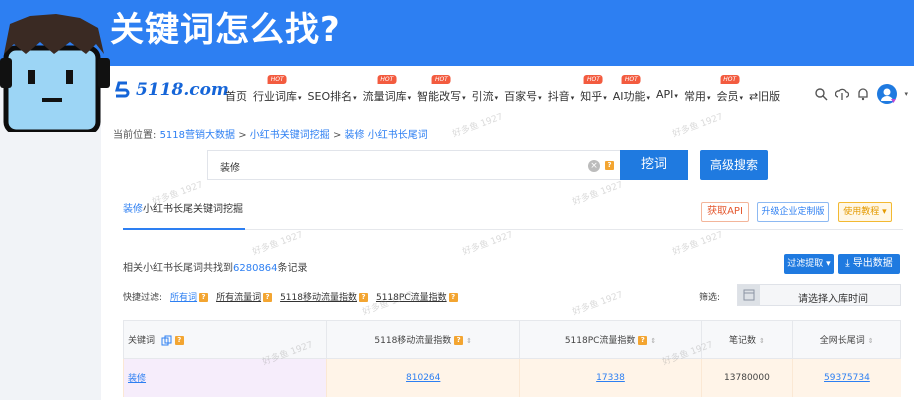 The height and width of the screenshot is (400, 914). I want to click on nav-item-old-version: ⇄旧版, so click(764, 96).